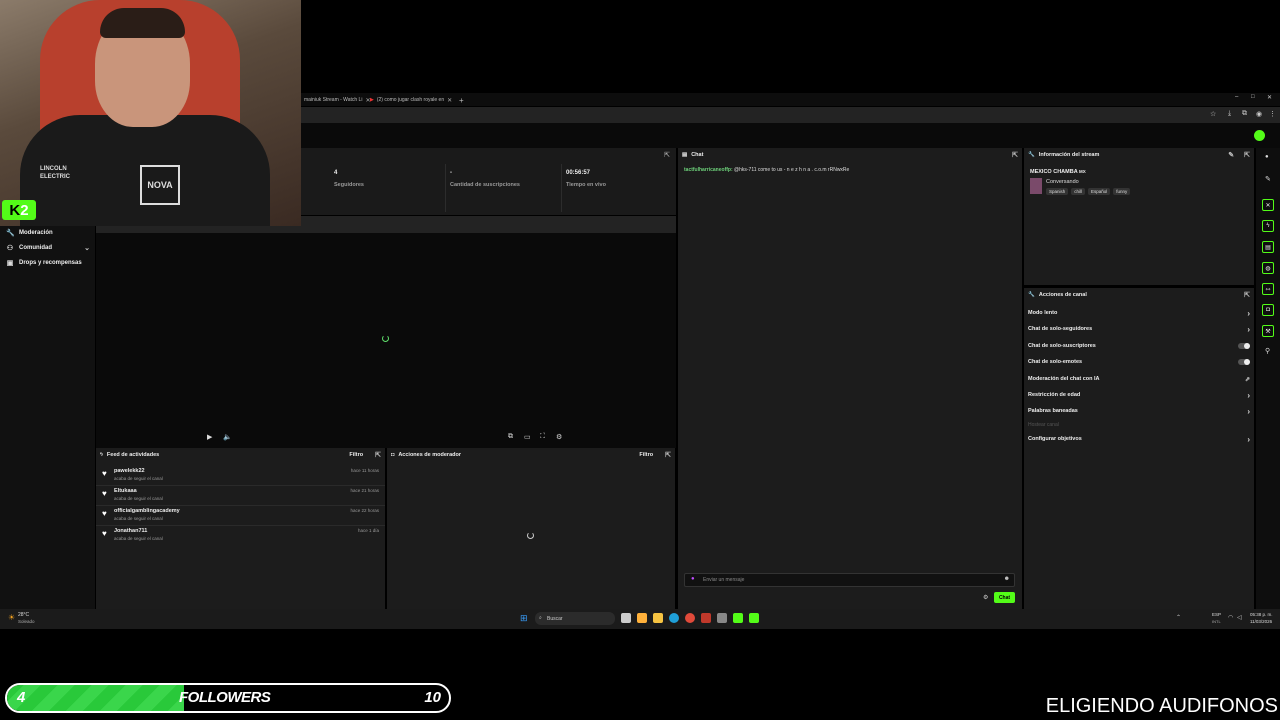 This screenshot has width=1280, height=720. I want to click on tag: chill, so click(1078, 191).